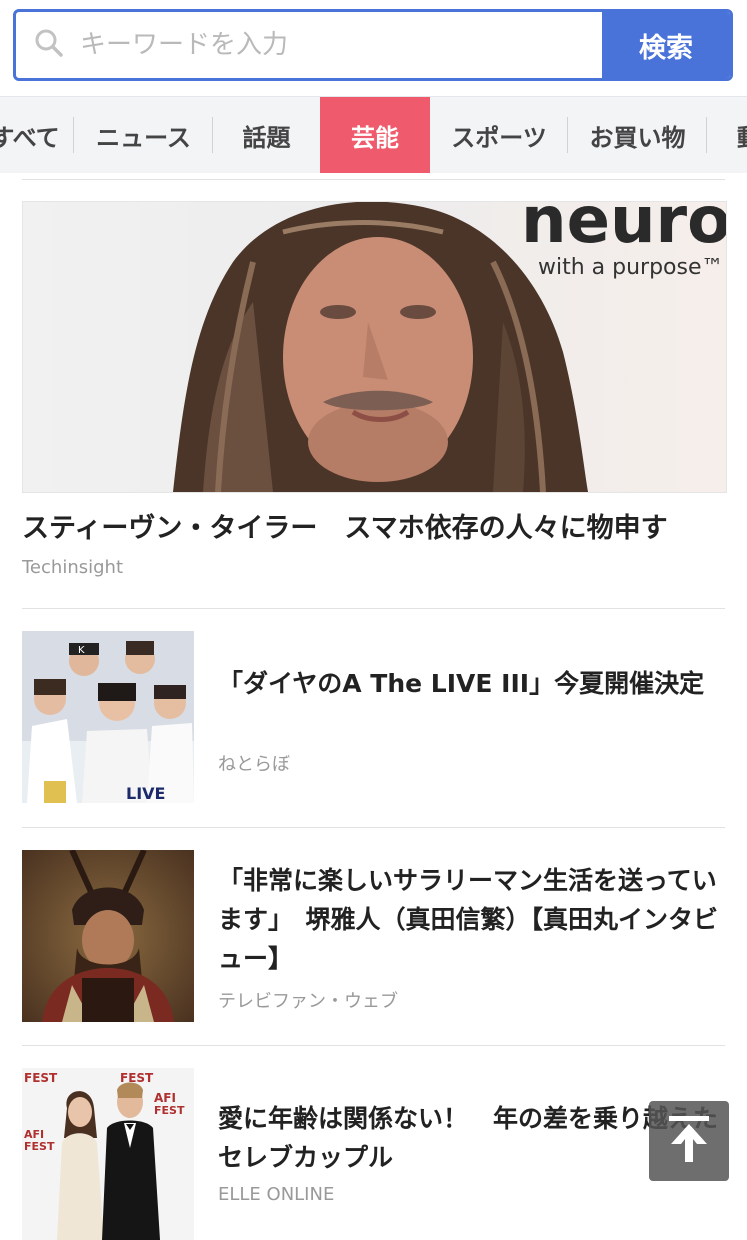 Image resolution: width=747 pixels, height=1240 pixels. I want to click on tab-shopping: お買い物, so click(637, 135).